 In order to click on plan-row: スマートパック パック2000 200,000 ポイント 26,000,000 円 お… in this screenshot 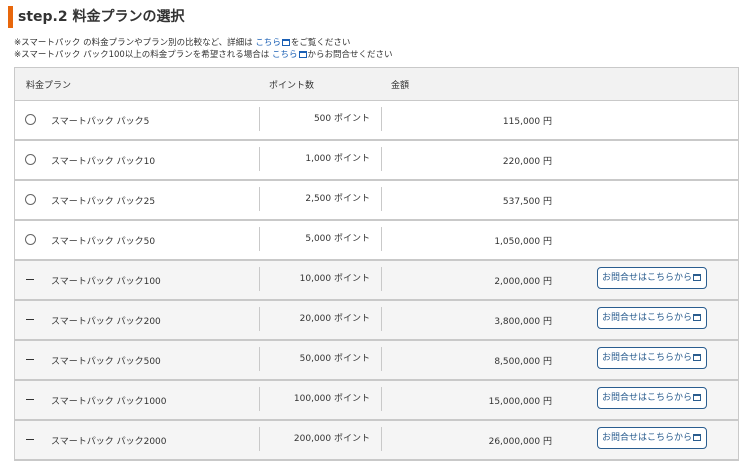, I will do `click(376, 441)`.